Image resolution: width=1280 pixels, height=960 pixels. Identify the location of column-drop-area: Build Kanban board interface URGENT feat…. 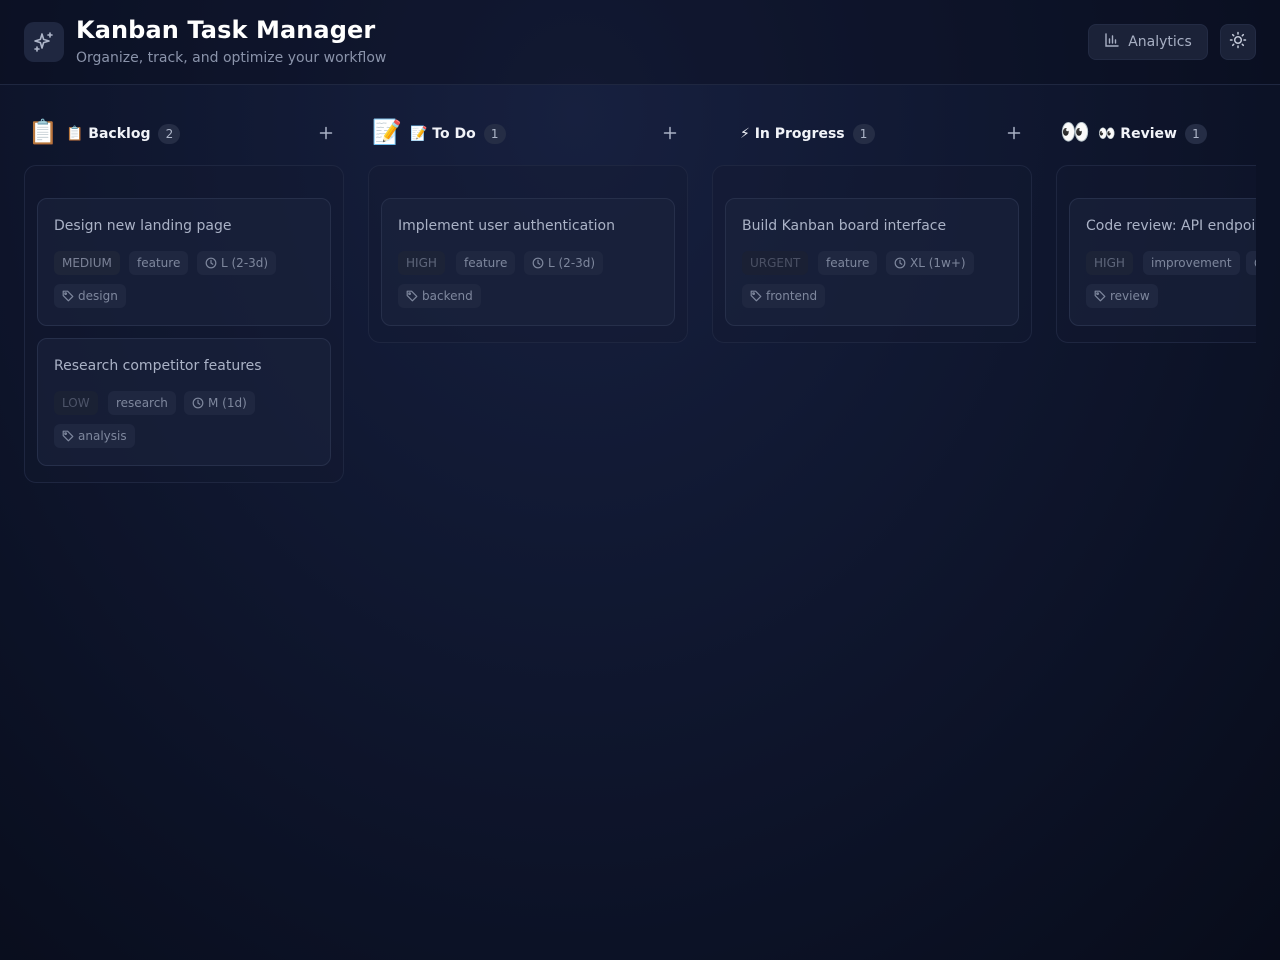
(872, 254).